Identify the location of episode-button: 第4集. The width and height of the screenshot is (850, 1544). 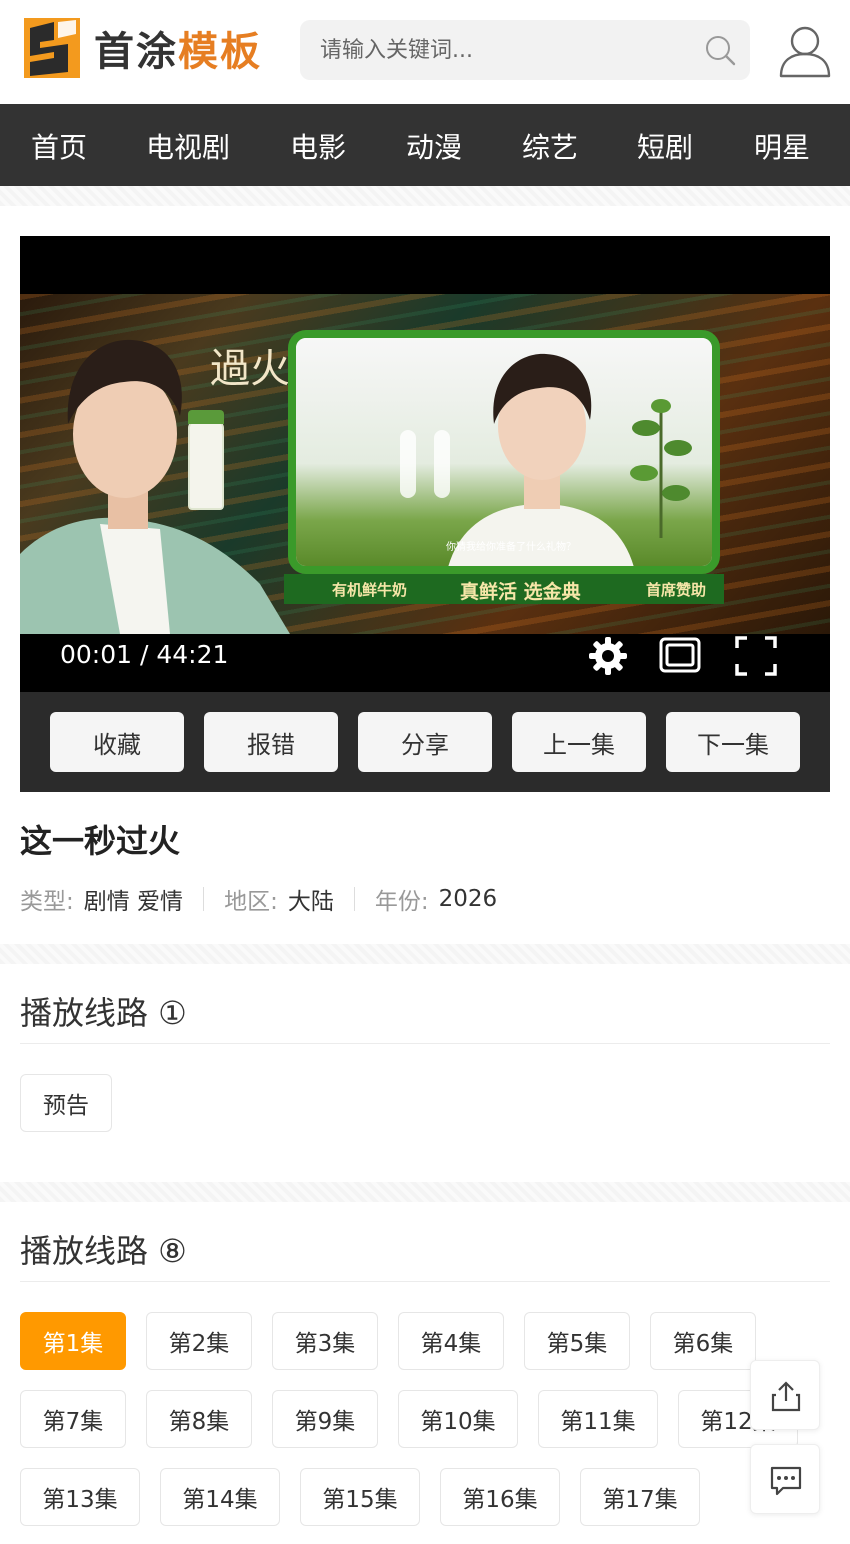
(451, 1341).